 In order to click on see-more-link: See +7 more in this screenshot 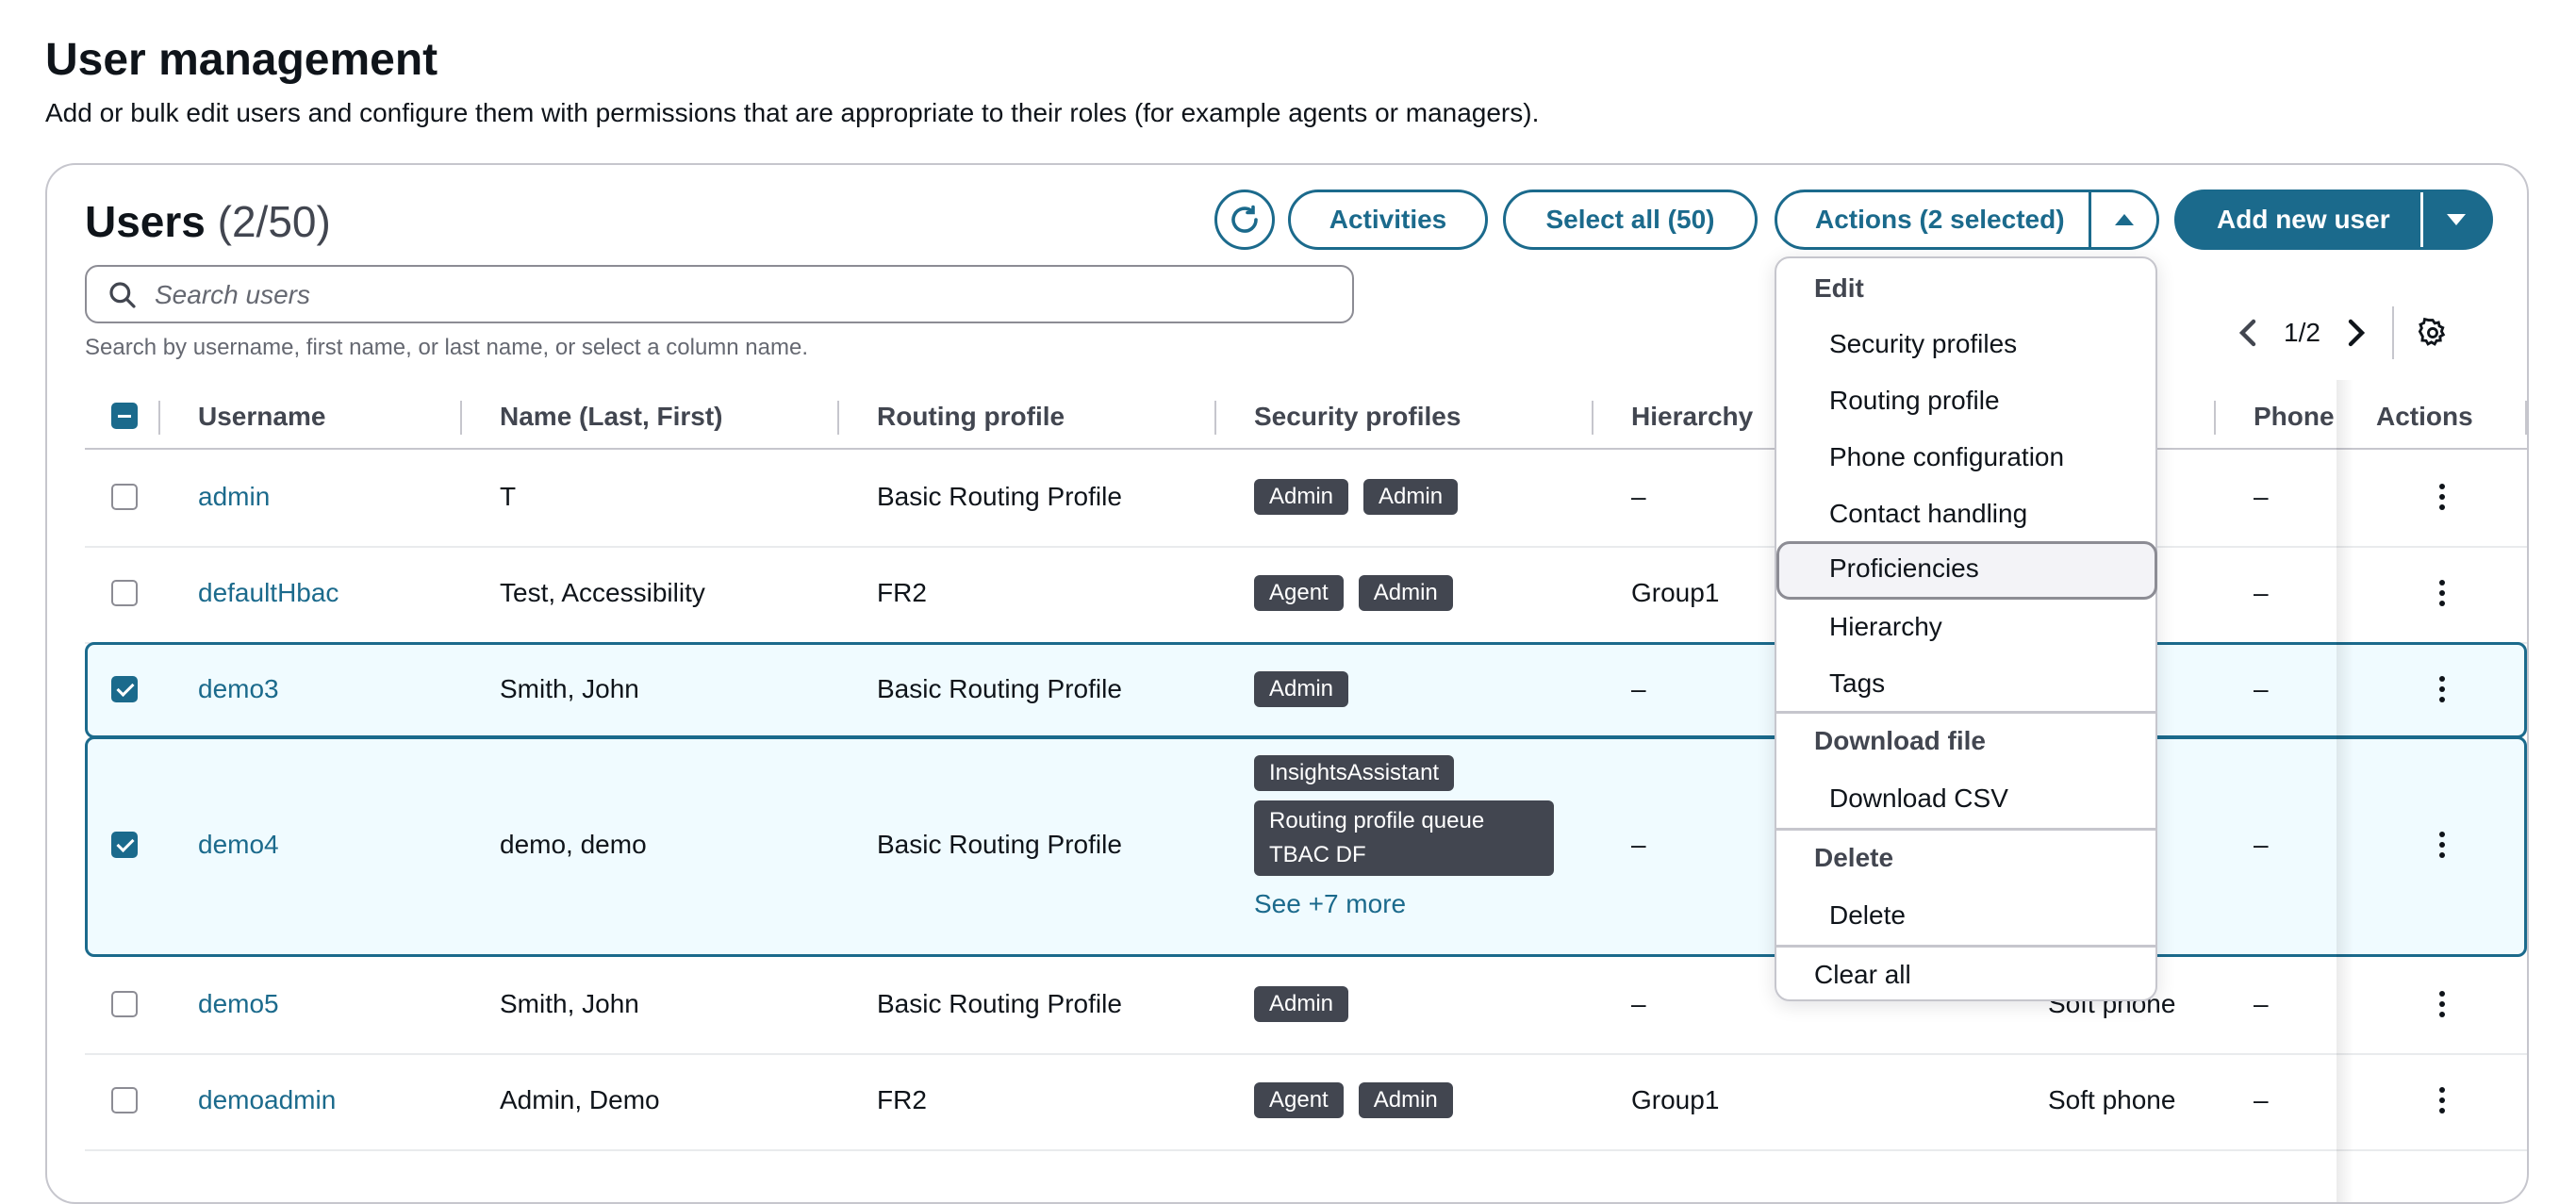, I will do `click(1414, 904)`.